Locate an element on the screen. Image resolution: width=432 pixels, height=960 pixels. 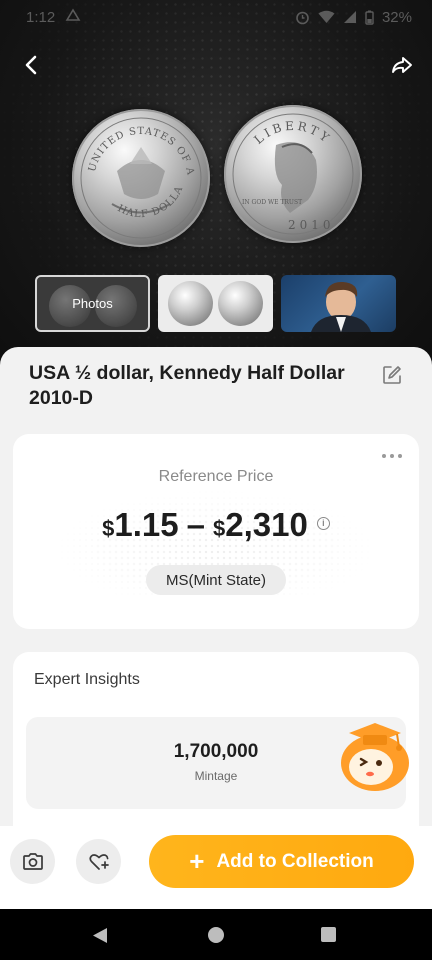
price-high-value: 2,310 is located at coordinates (266, 524).